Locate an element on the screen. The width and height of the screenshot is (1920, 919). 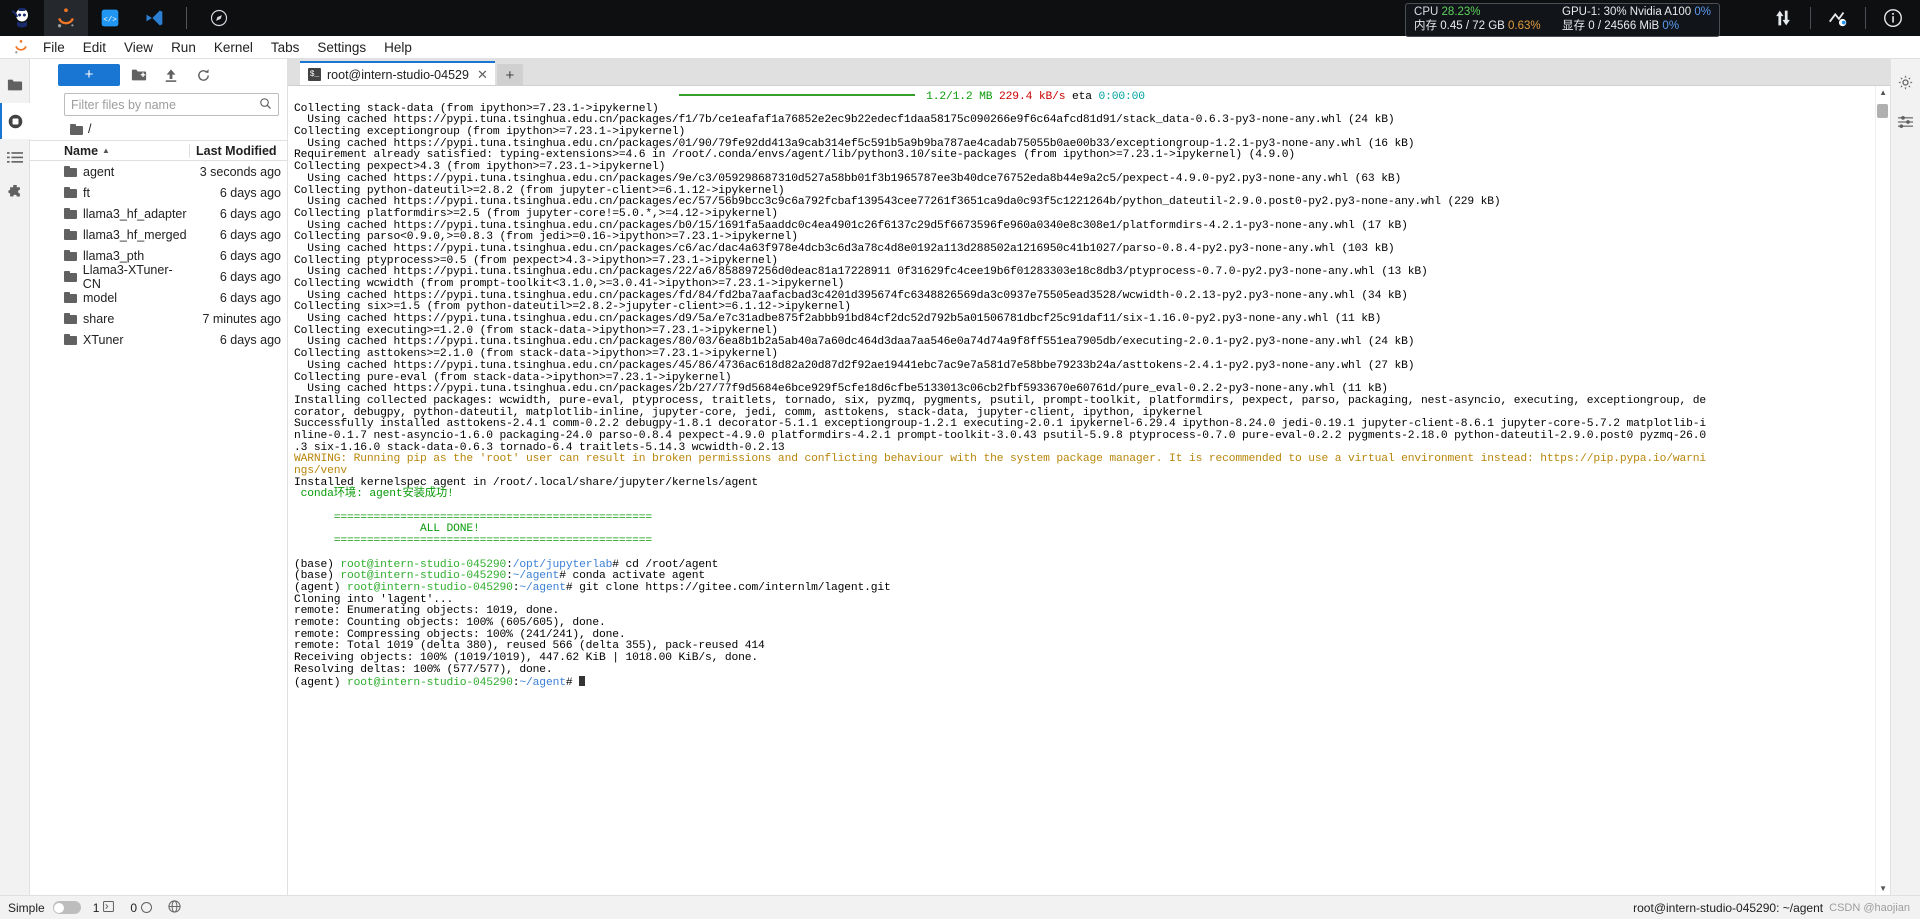
column-header-name: Name ▲ is located at coordinates (126, 151).